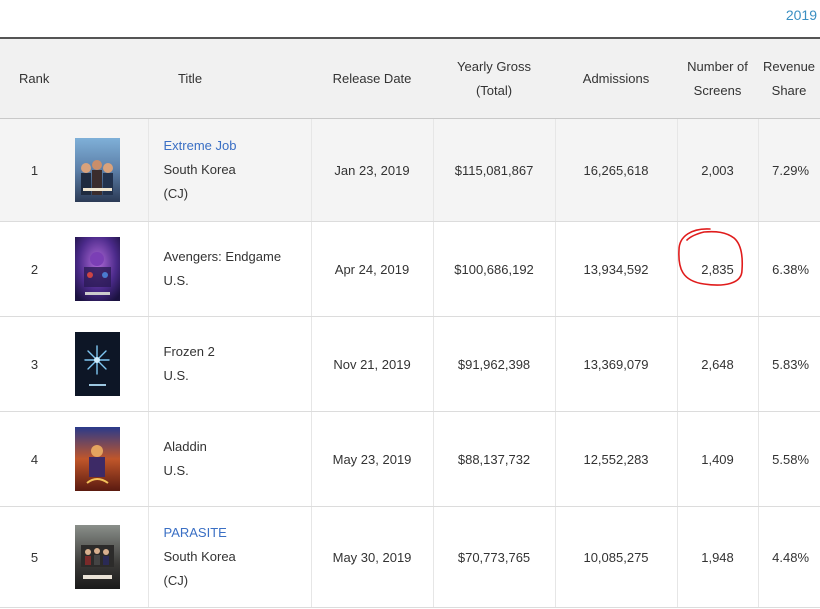 The height and width of the screenshot is (609, 820). What do you see at coordinates (494, 269) in the screenshot?
I see `gross-cell: $100,686,192` at bounding box center [494, 269].